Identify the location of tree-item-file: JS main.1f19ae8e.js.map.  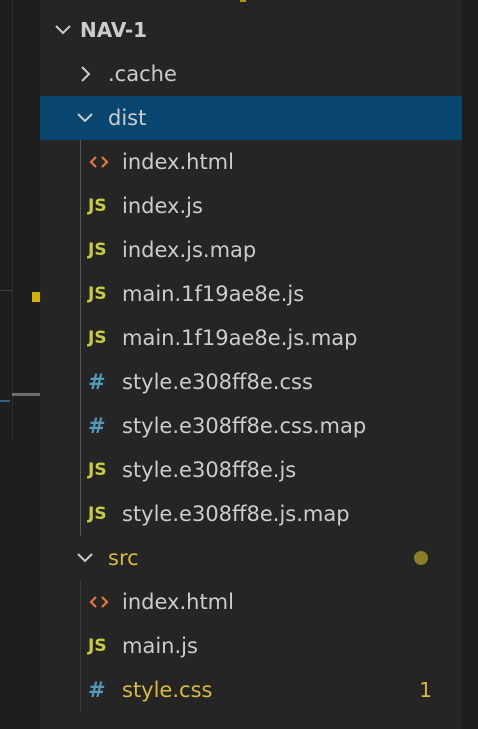
(251, 338).